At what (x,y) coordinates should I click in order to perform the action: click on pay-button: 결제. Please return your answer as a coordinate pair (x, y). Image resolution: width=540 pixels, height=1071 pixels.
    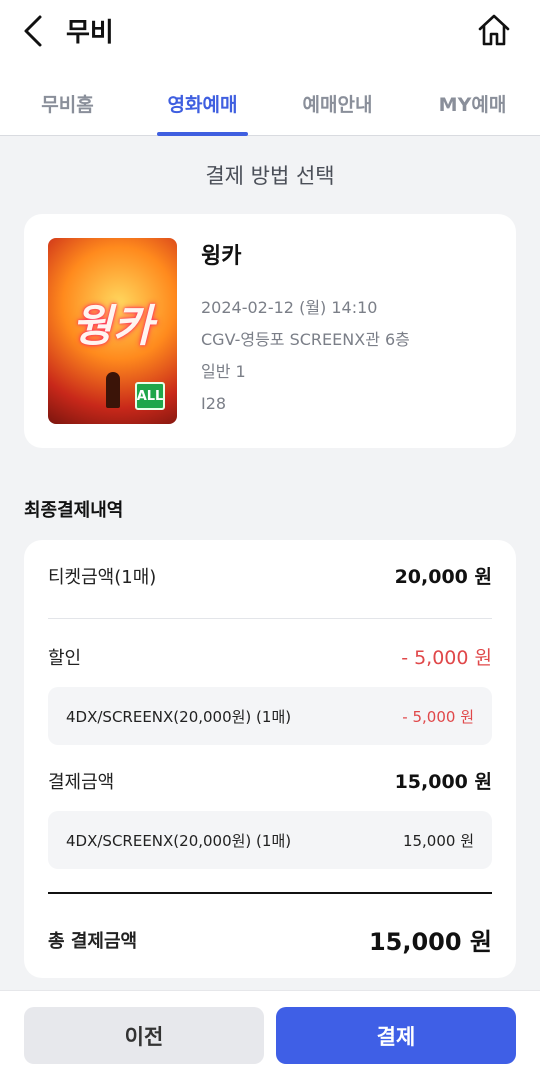
    Looking at the image, I should click on (396, 1035).